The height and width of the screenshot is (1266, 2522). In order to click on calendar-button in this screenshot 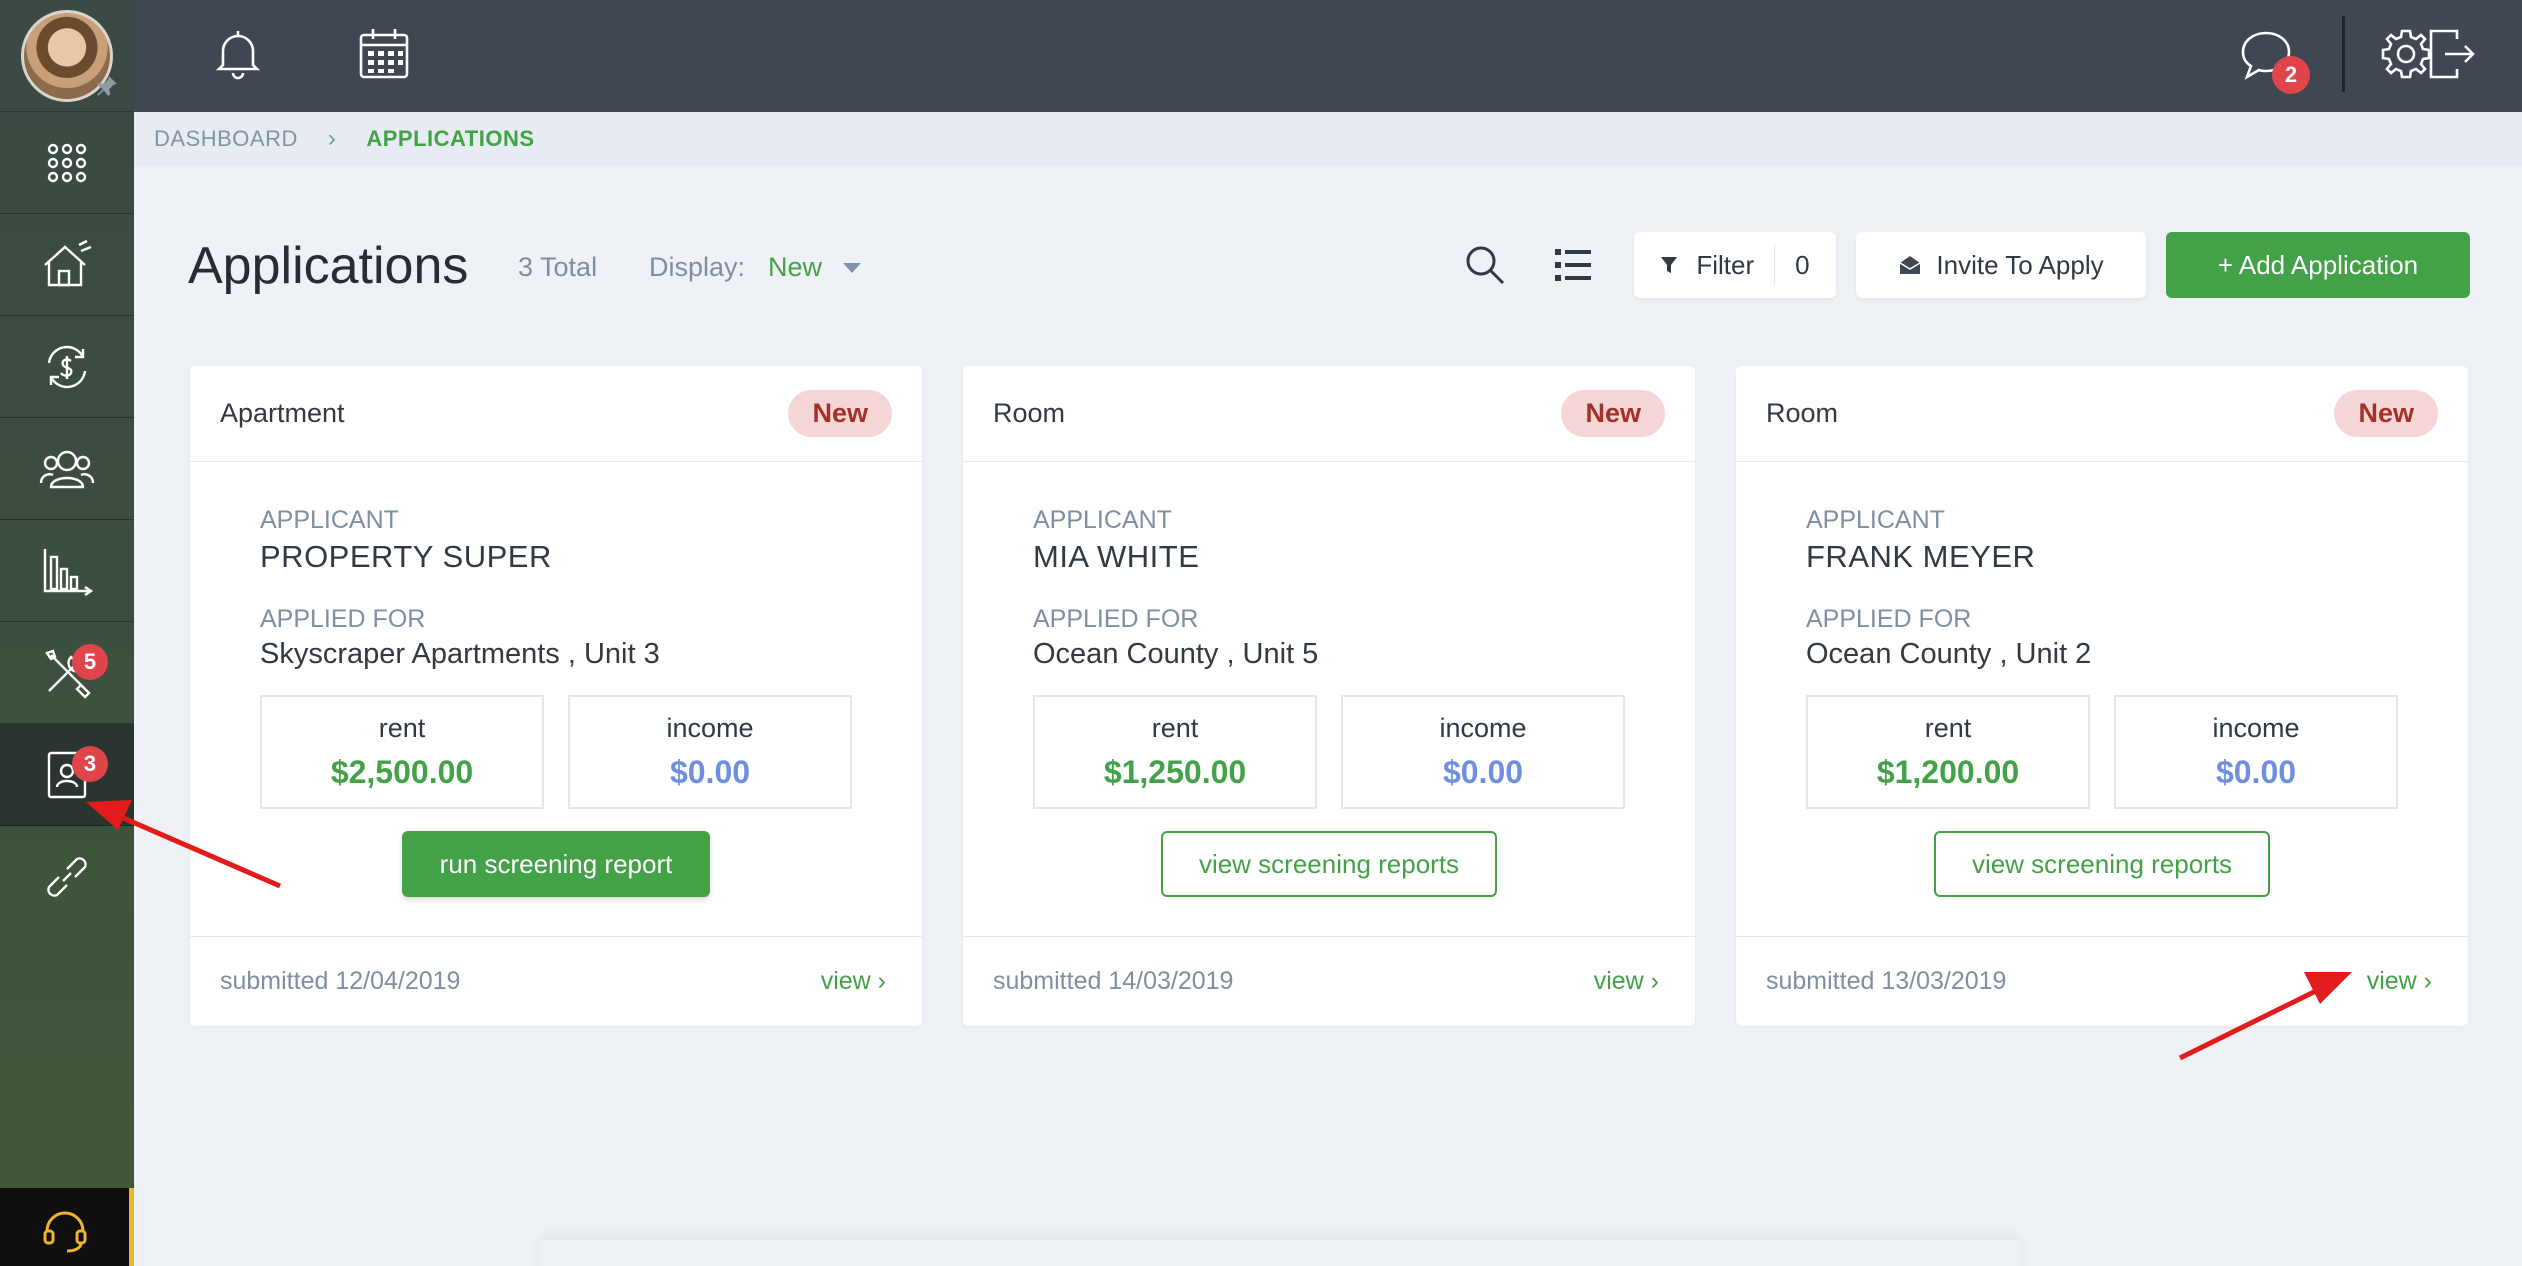, I will do `click(384, 54)`.